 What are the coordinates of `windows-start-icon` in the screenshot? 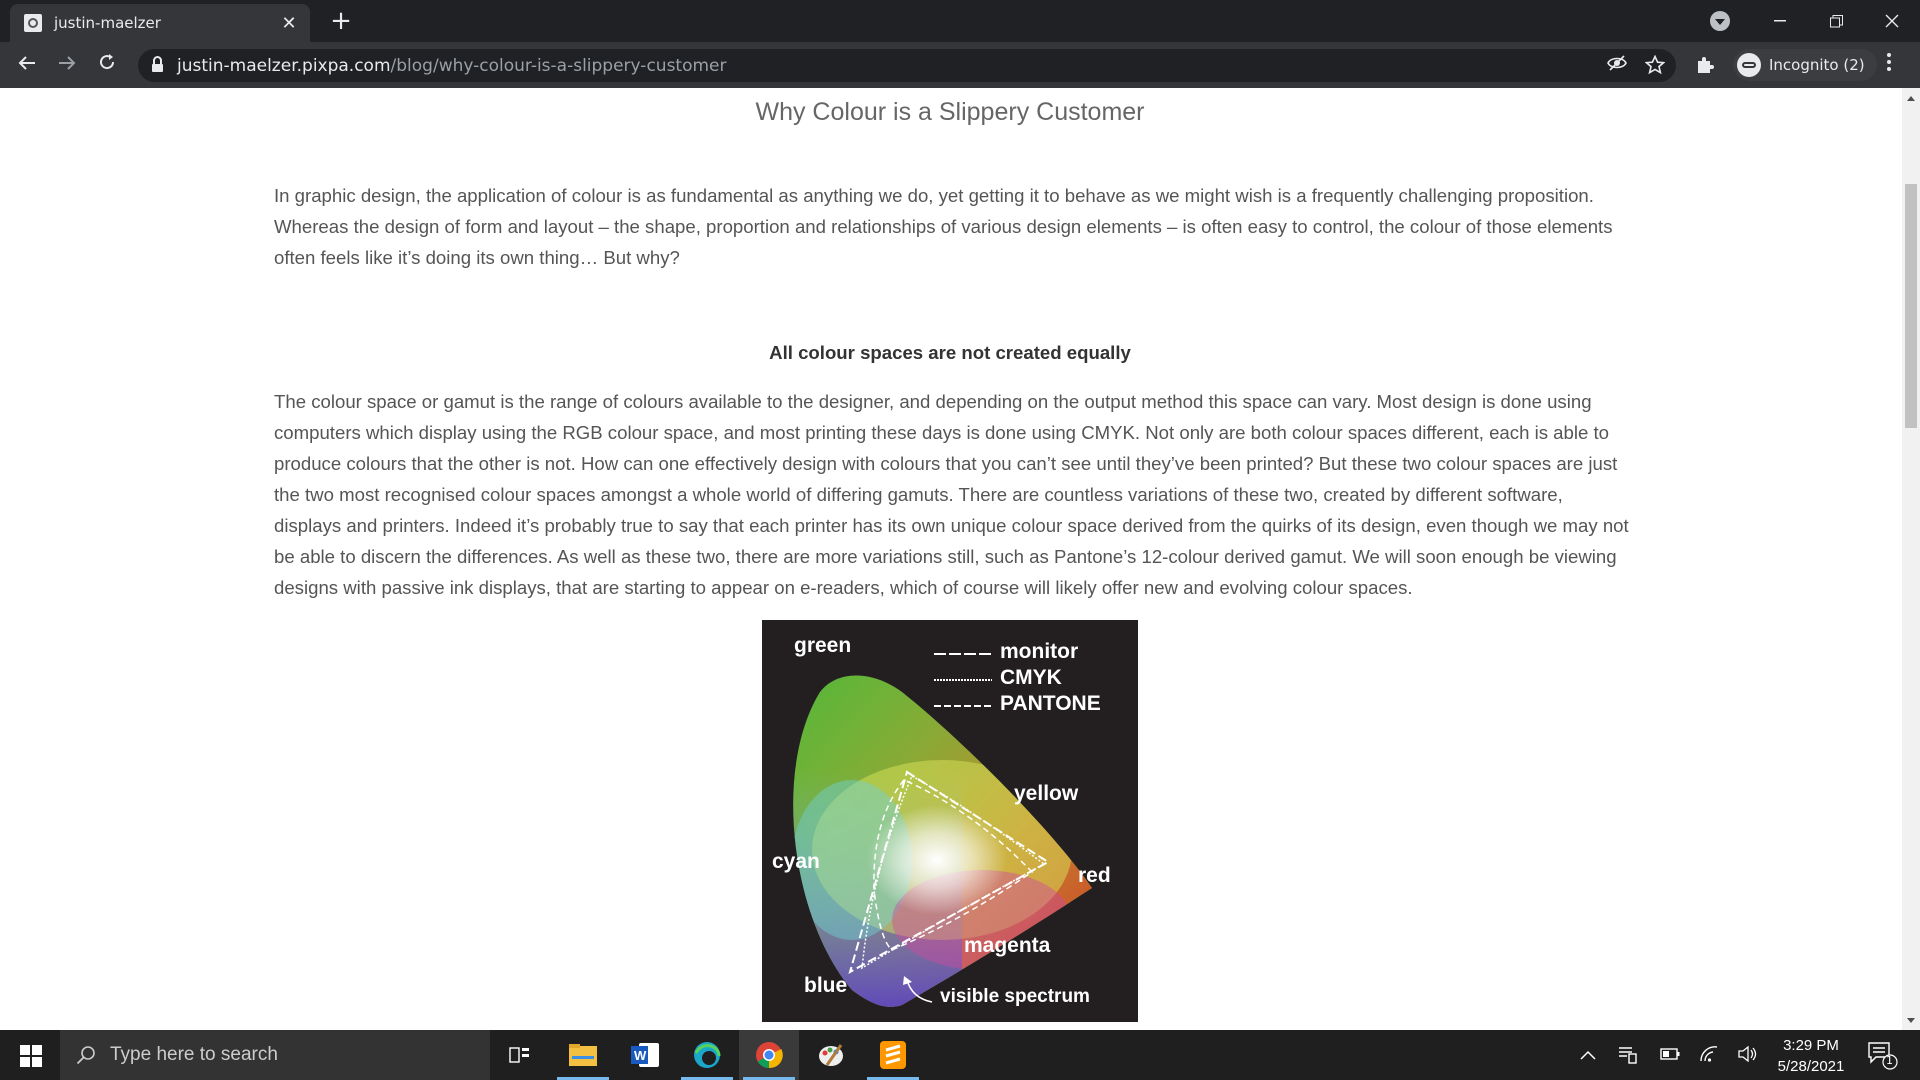 It's located at (31, 1056).